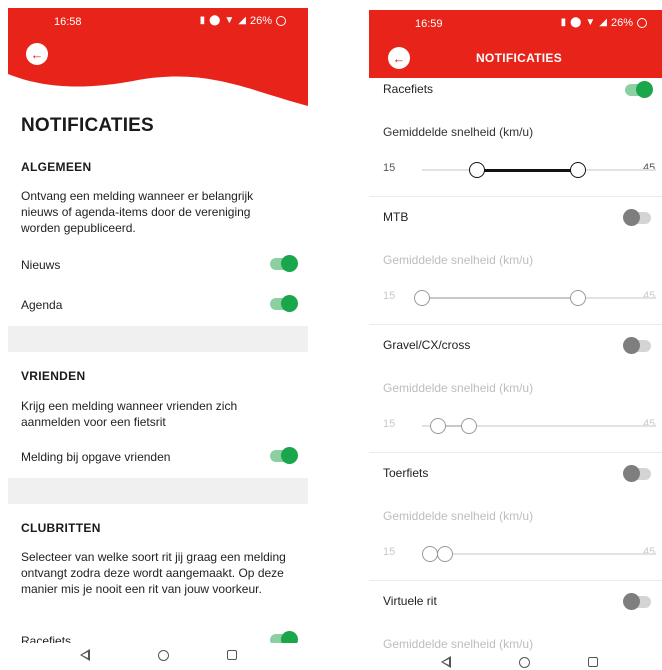 Image resolution: width=662 pixels, height=670 pixels. I want to click on left-header: 16:58 ▮ ⬤ ▼ ◢ 26% ←, so click(158, 58).